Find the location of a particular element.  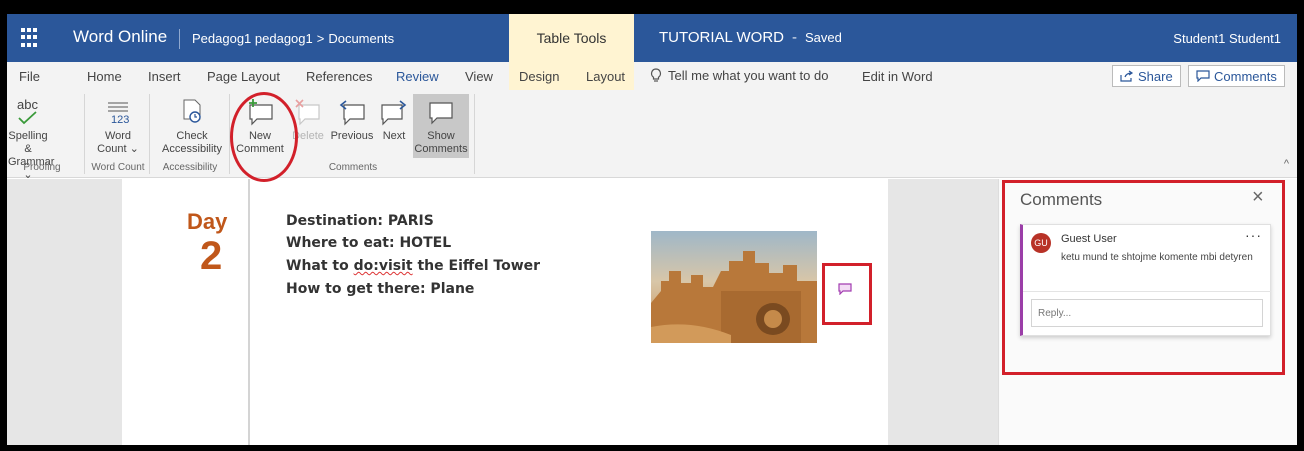

next-comment-button: Next is located at coordinates (394, 118).